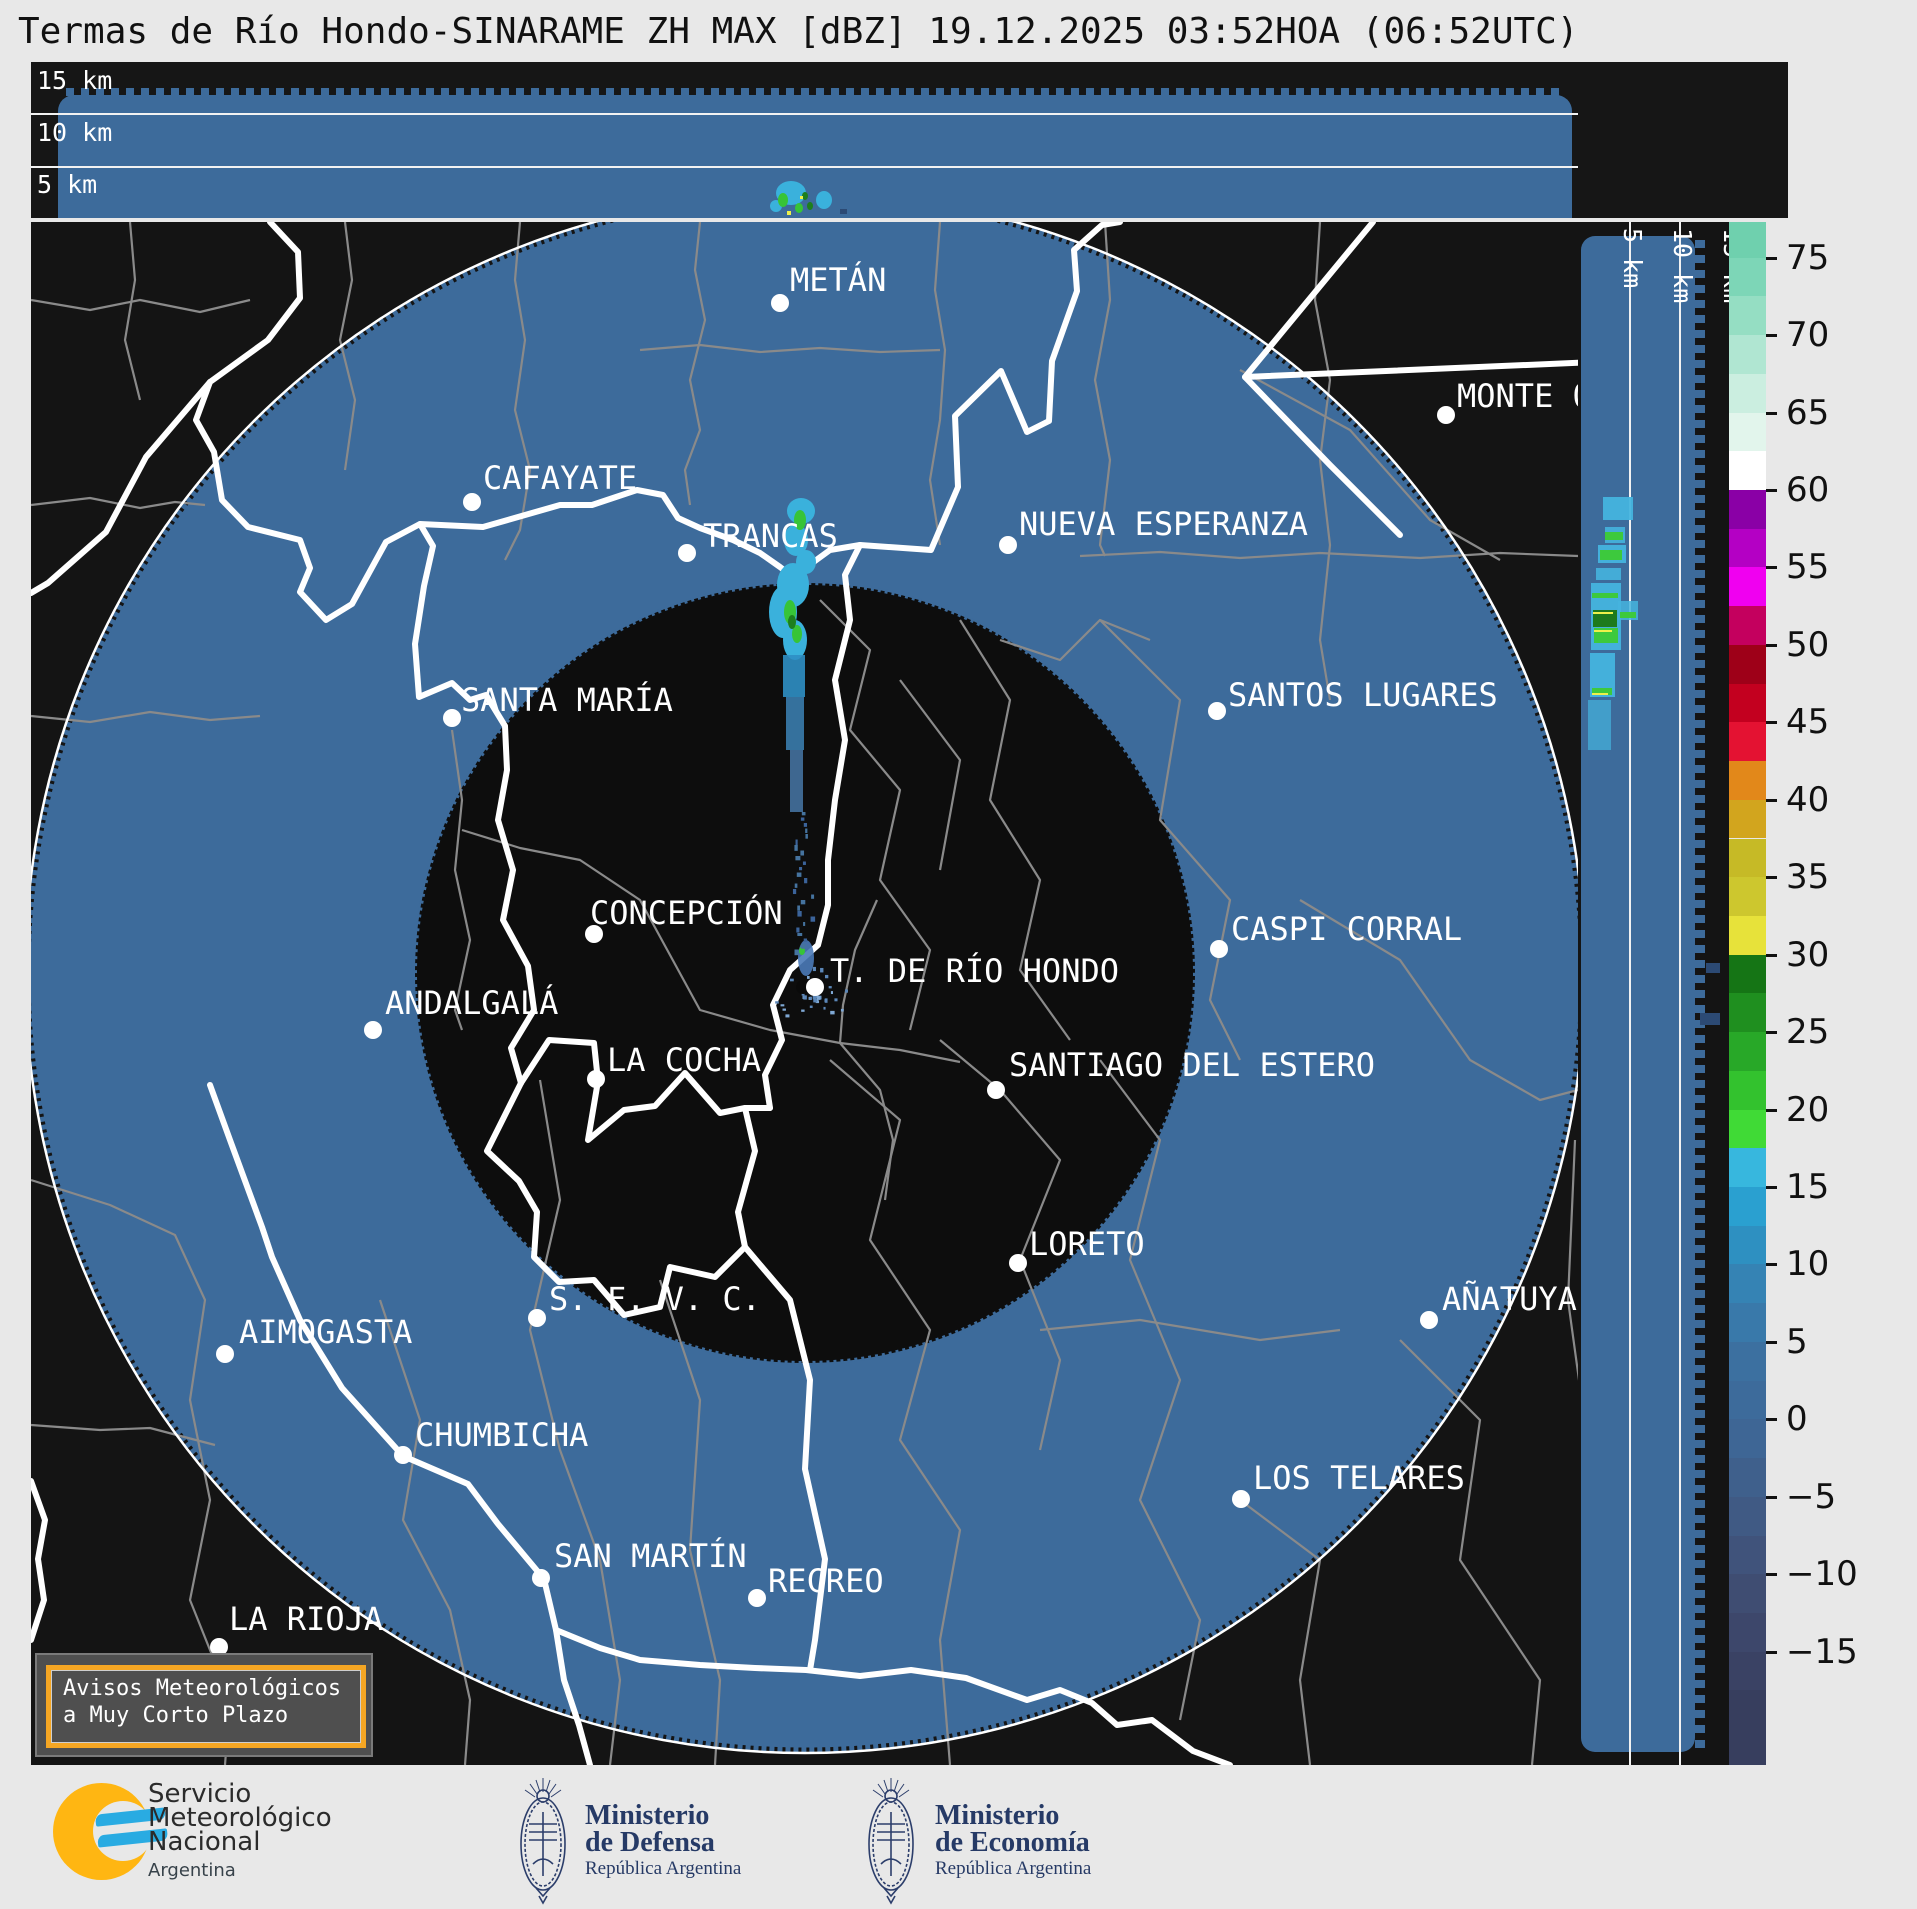 Image resolution: width=1917 pixels, height=1909 pixels. Describe the element at coordinates (1808, 412) in the screenshot. I see `colorbar-label: 65` at that location.